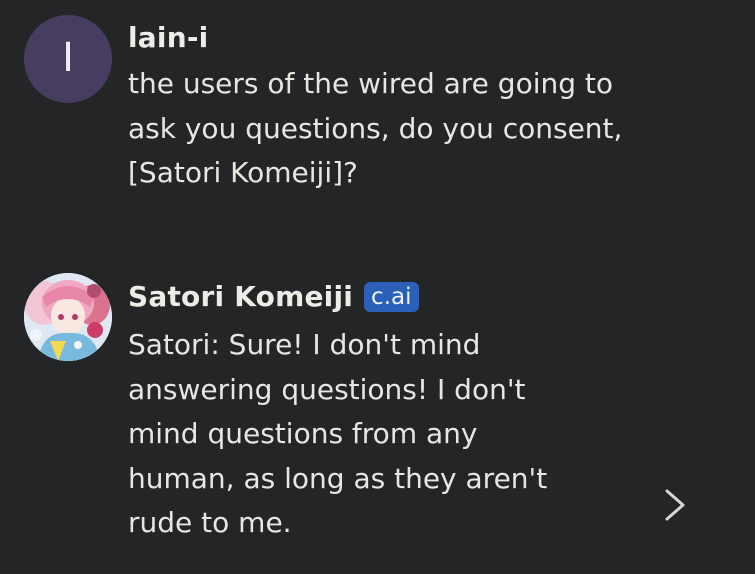 The image size is (755, 574). I want to click on character-avatar, so click(68, 317).